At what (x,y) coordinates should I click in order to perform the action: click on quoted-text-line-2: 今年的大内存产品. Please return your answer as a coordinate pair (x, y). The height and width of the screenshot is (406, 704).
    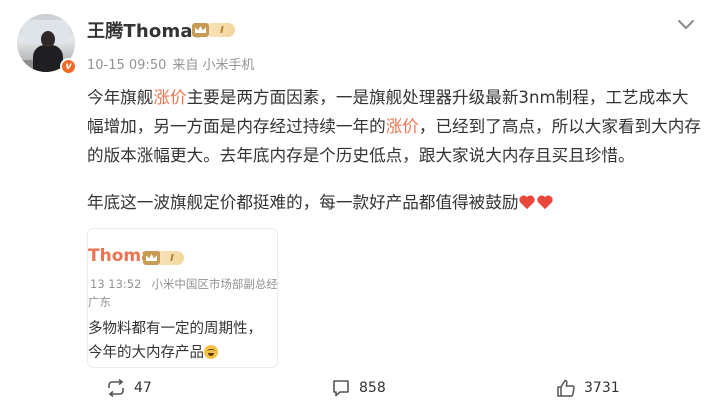
    Looking at the image, I should click on (175, 353).